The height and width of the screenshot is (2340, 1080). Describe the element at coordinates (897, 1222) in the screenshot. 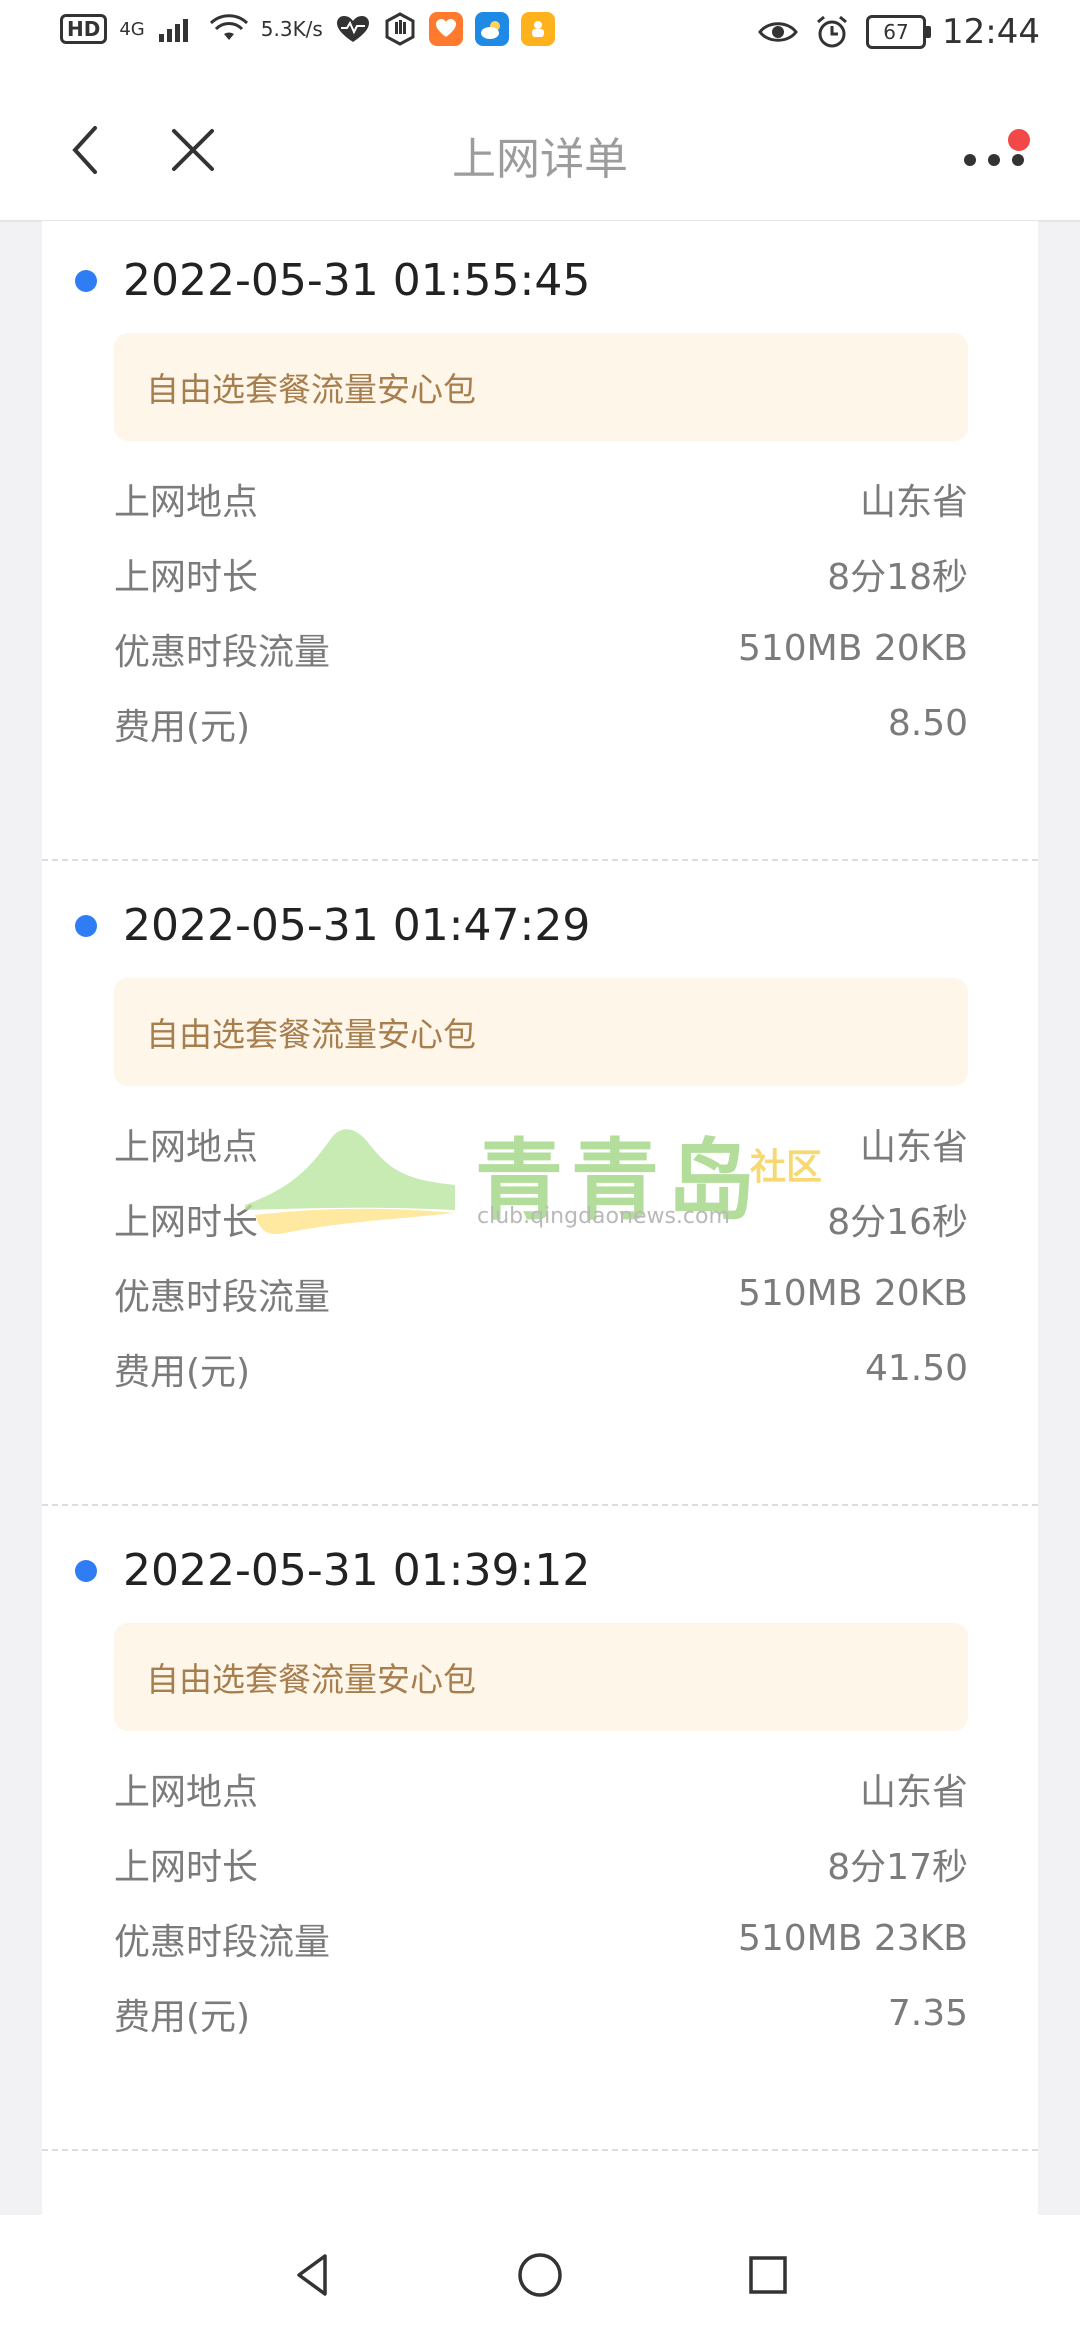

I see `detail-value: 8分16秒` at that location.